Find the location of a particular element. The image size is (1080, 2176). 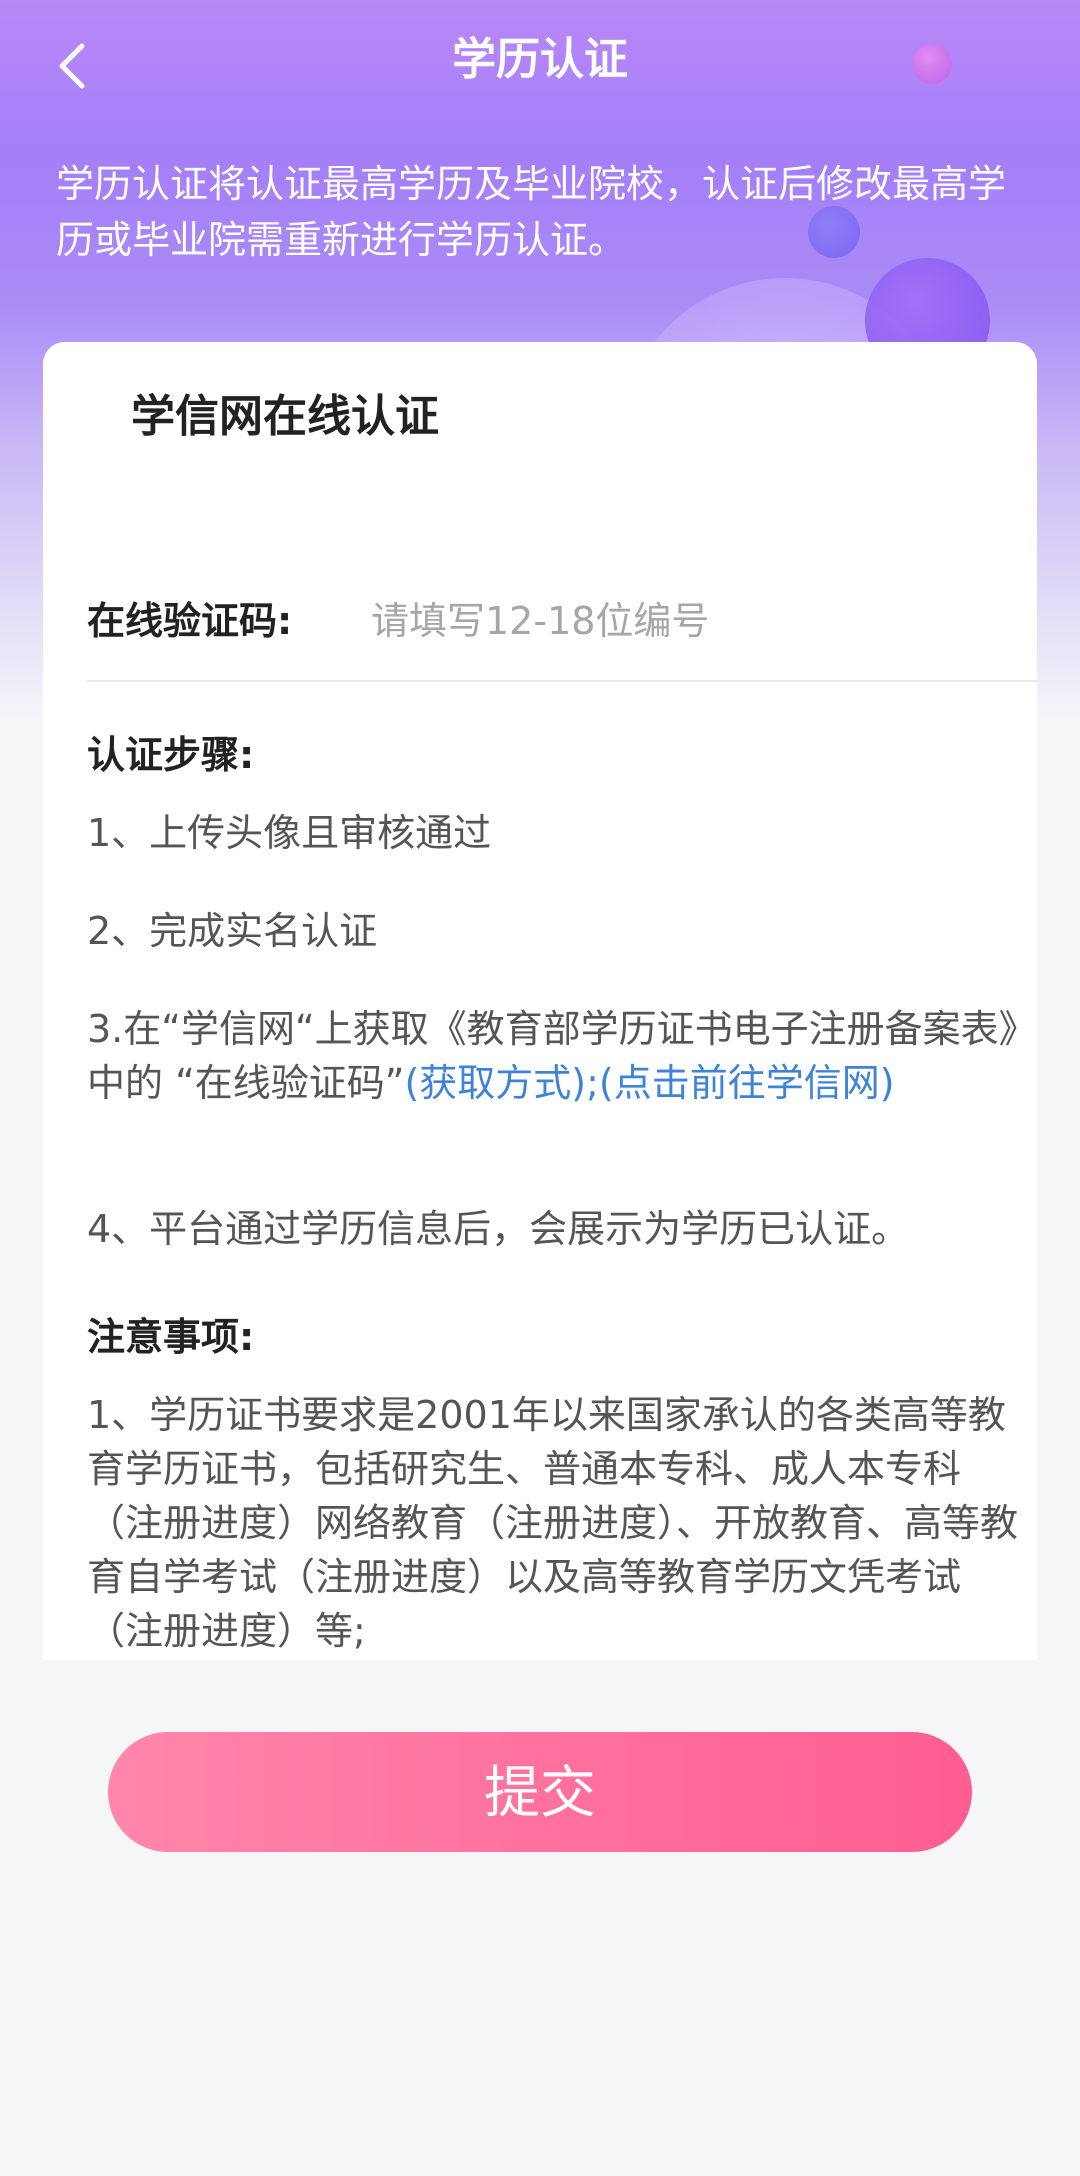

tab-xuexin-online: 学信网在线认证 is located at coordinates (291, 411).